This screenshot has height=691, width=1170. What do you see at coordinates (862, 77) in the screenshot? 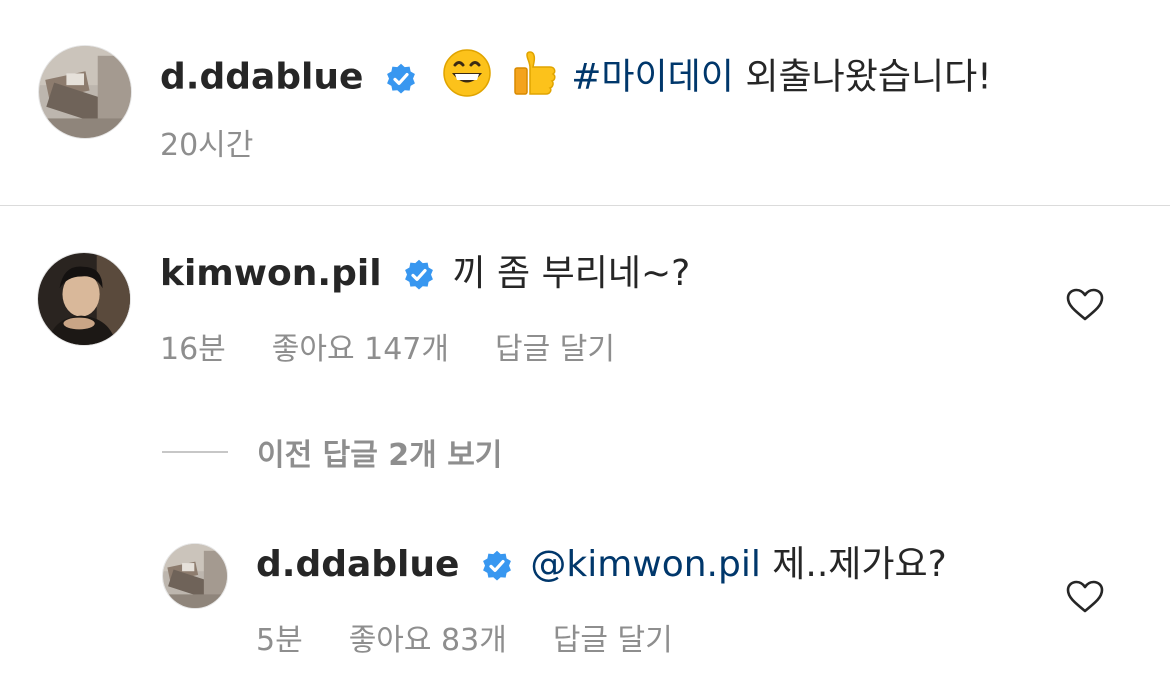
I see `caption-text: 외출나왔습니다!` at bounding box center [862, 77].